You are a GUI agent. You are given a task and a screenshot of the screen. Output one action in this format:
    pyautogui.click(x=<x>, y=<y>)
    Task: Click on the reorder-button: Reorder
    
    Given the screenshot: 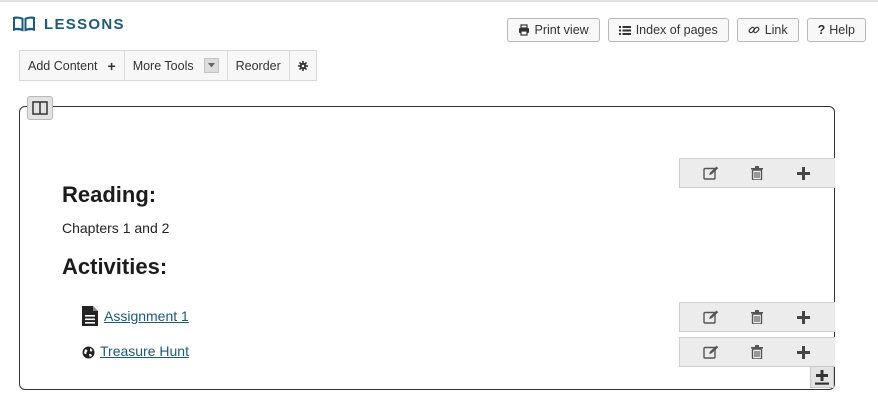 What is the action you would take?
    pyautogui.click(x=259, y=65)
    